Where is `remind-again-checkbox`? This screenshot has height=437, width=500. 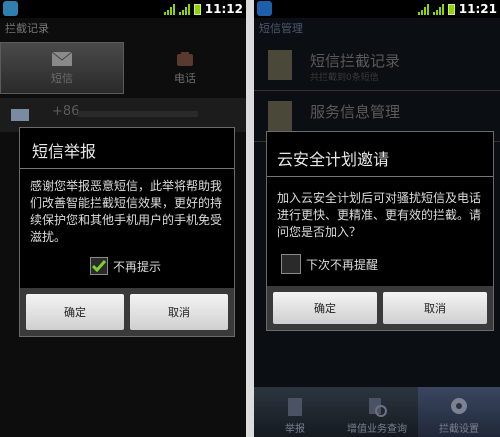
remind-again-checkbox is located at coordinates (291, 264).